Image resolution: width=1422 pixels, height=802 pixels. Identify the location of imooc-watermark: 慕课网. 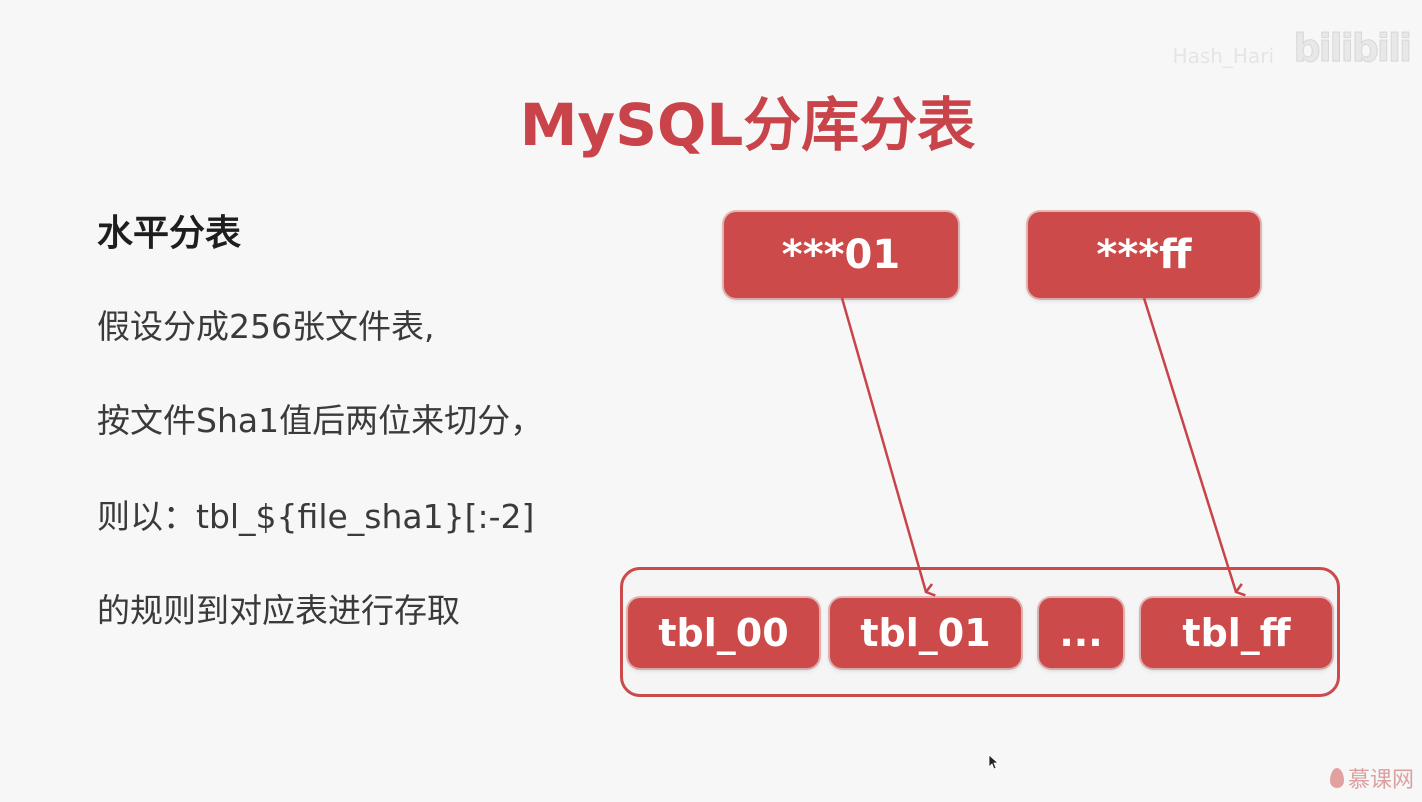
(1371, 778).